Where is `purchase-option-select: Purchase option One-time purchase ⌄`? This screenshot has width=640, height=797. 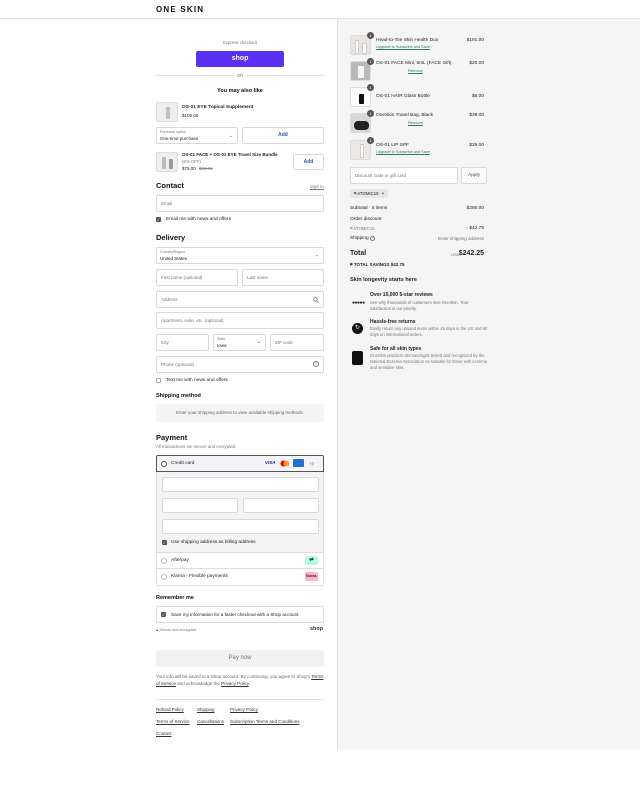 purchase-option-select: Purchase option One-time purchase ⌄ is located at coordinates (197, 135).